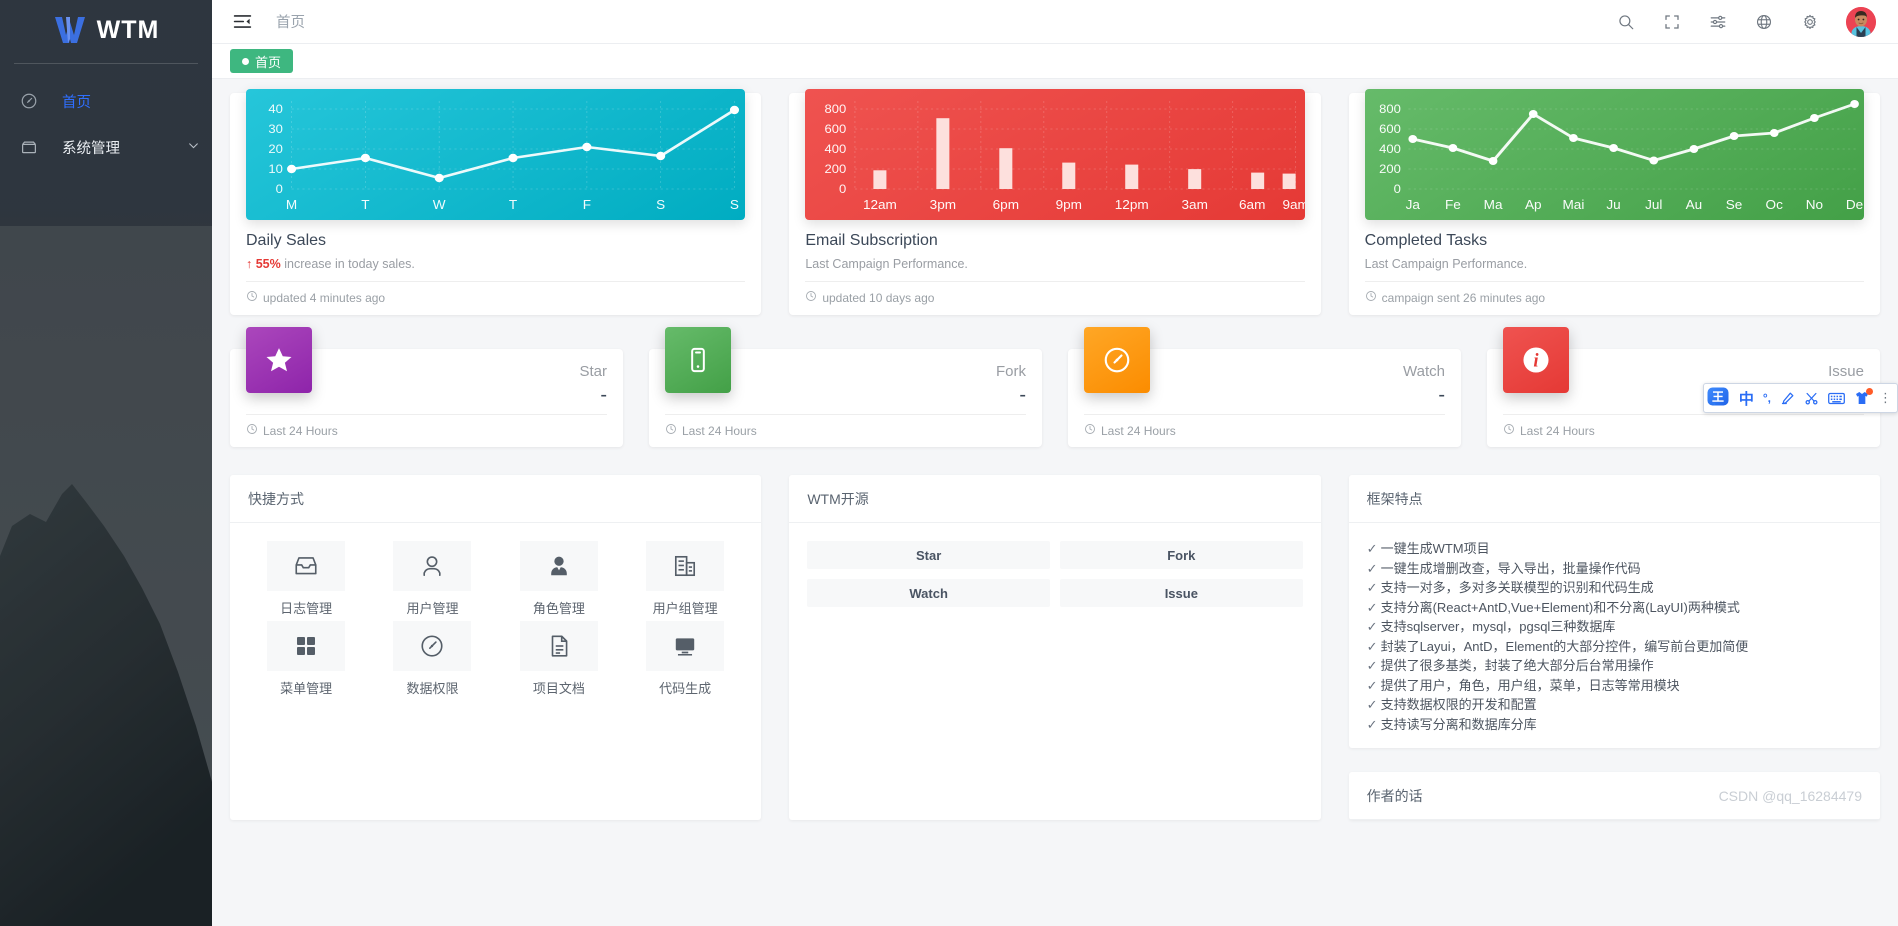 Image resolution: width=1898 pixels, height=926 pixels. What do you see at coordinates (1055, 22) in the screenshot?
I see `topbar: 首页` at bounding box center [1055, 22].